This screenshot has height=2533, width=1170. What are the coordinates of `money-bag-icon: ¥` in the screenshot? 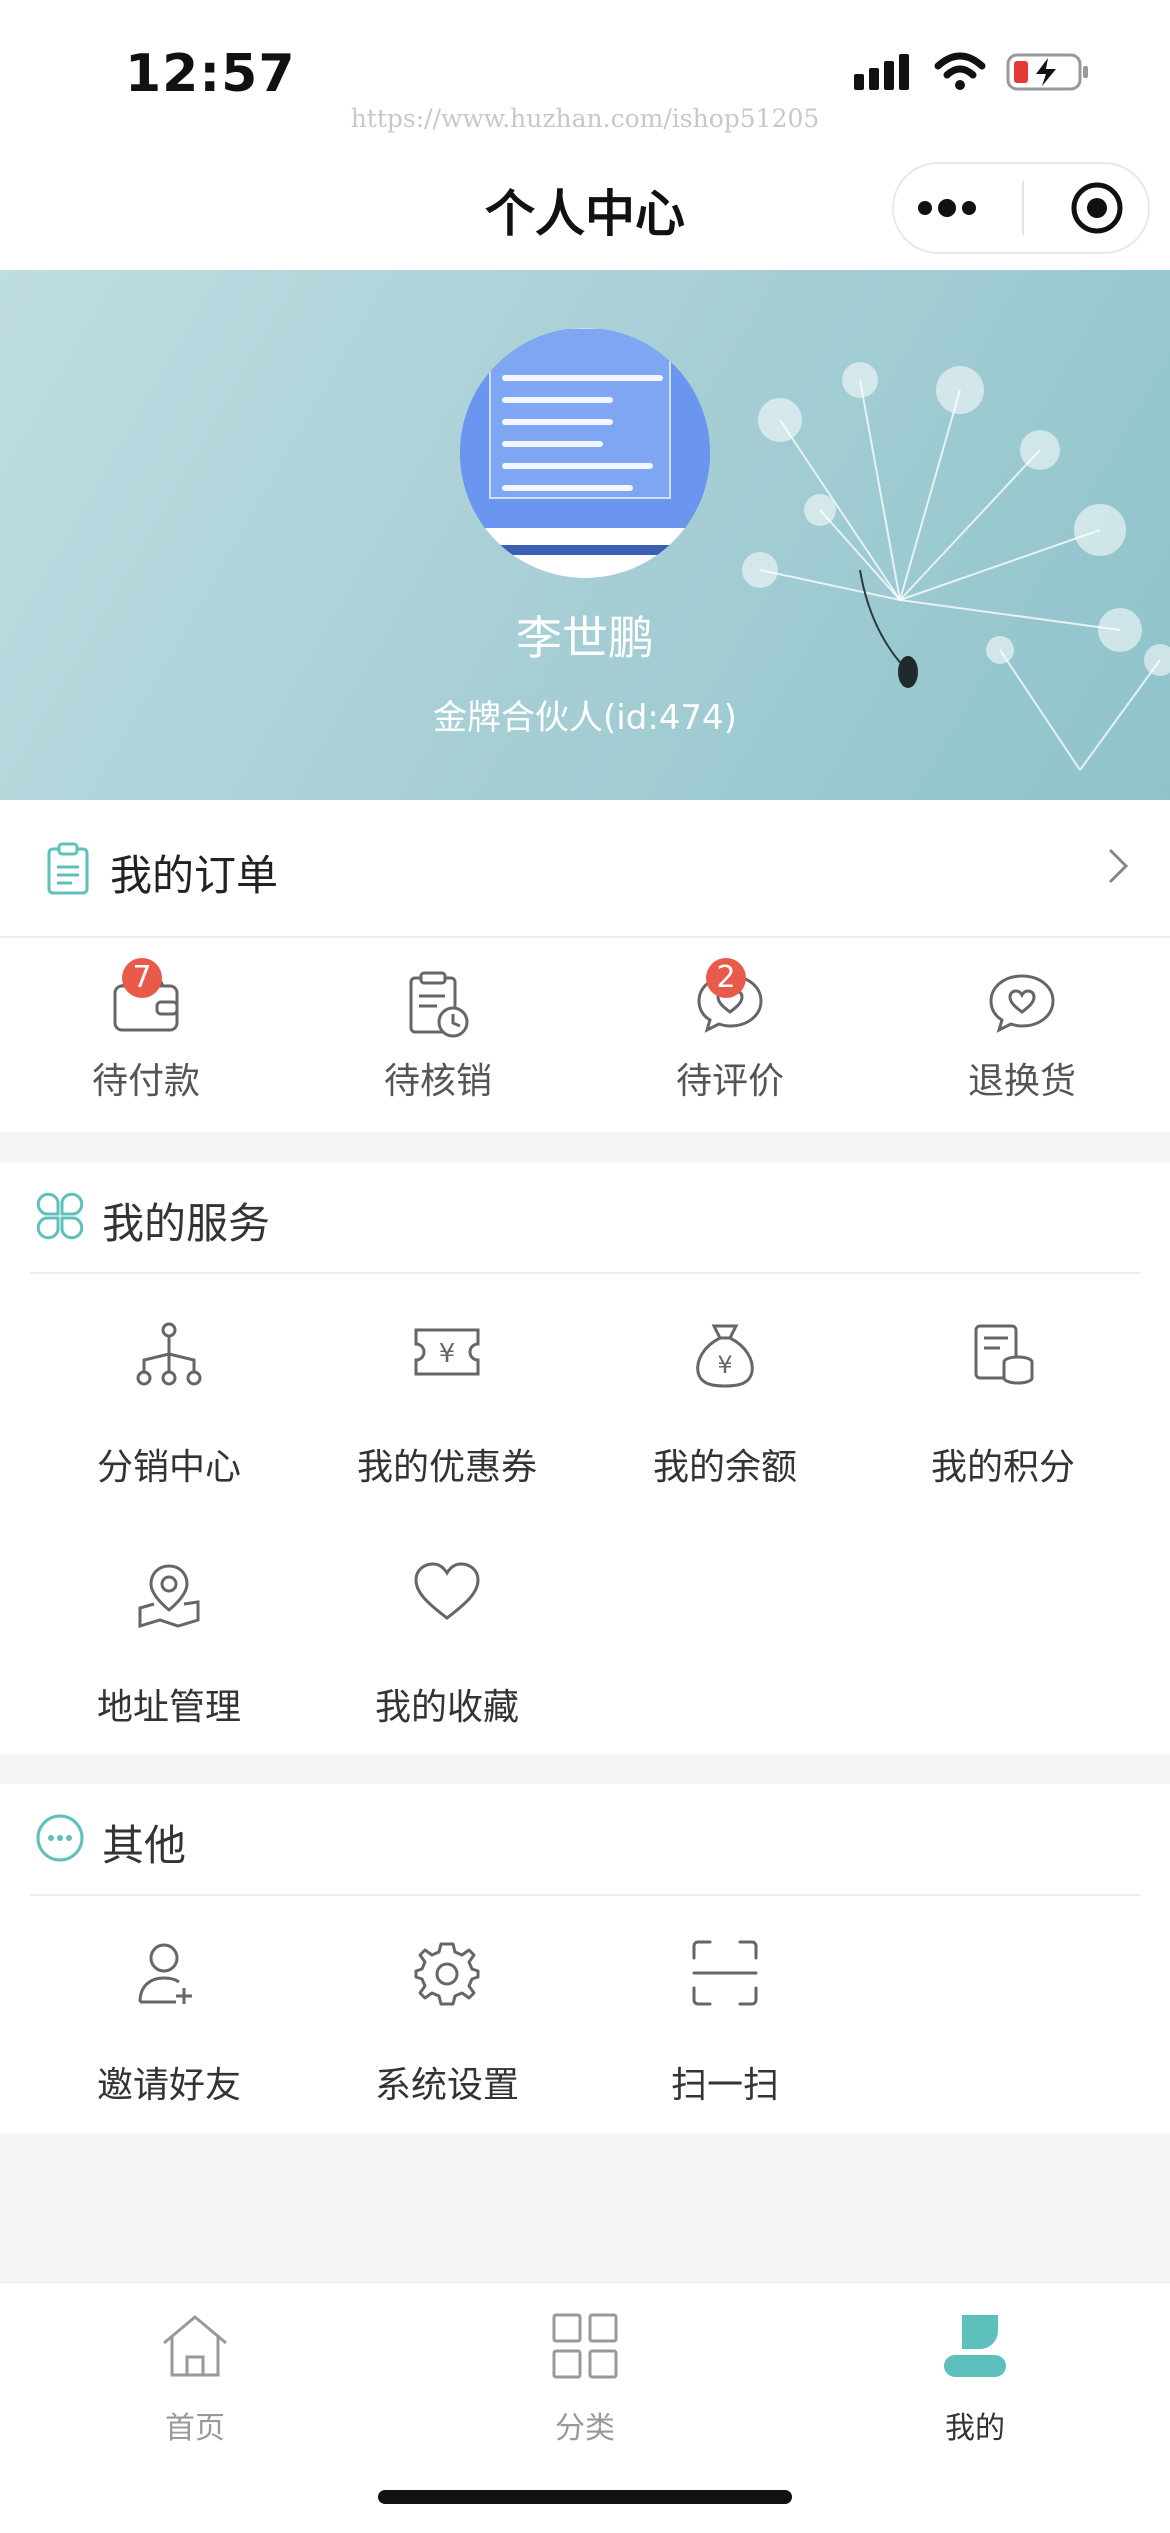 It's located at (725, 1356).